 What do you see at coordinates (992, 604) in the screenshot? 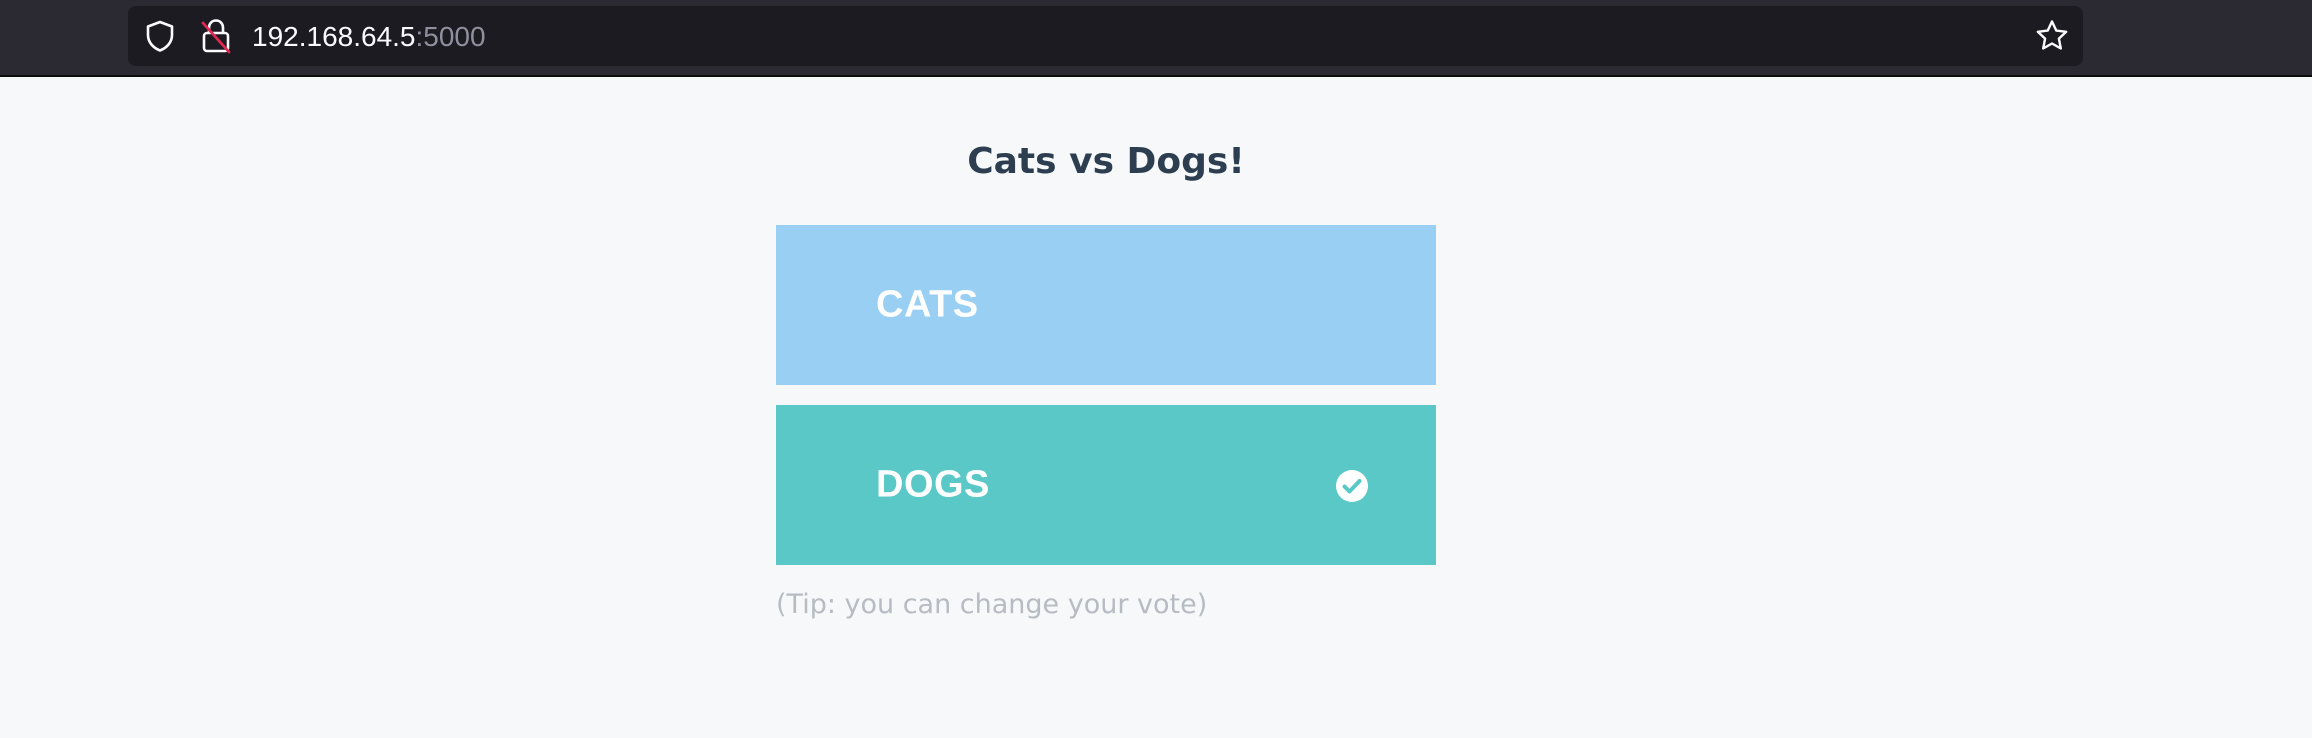
I see `tip-text: (Tip: you can change your vote)` at bounding box center [992, 604].